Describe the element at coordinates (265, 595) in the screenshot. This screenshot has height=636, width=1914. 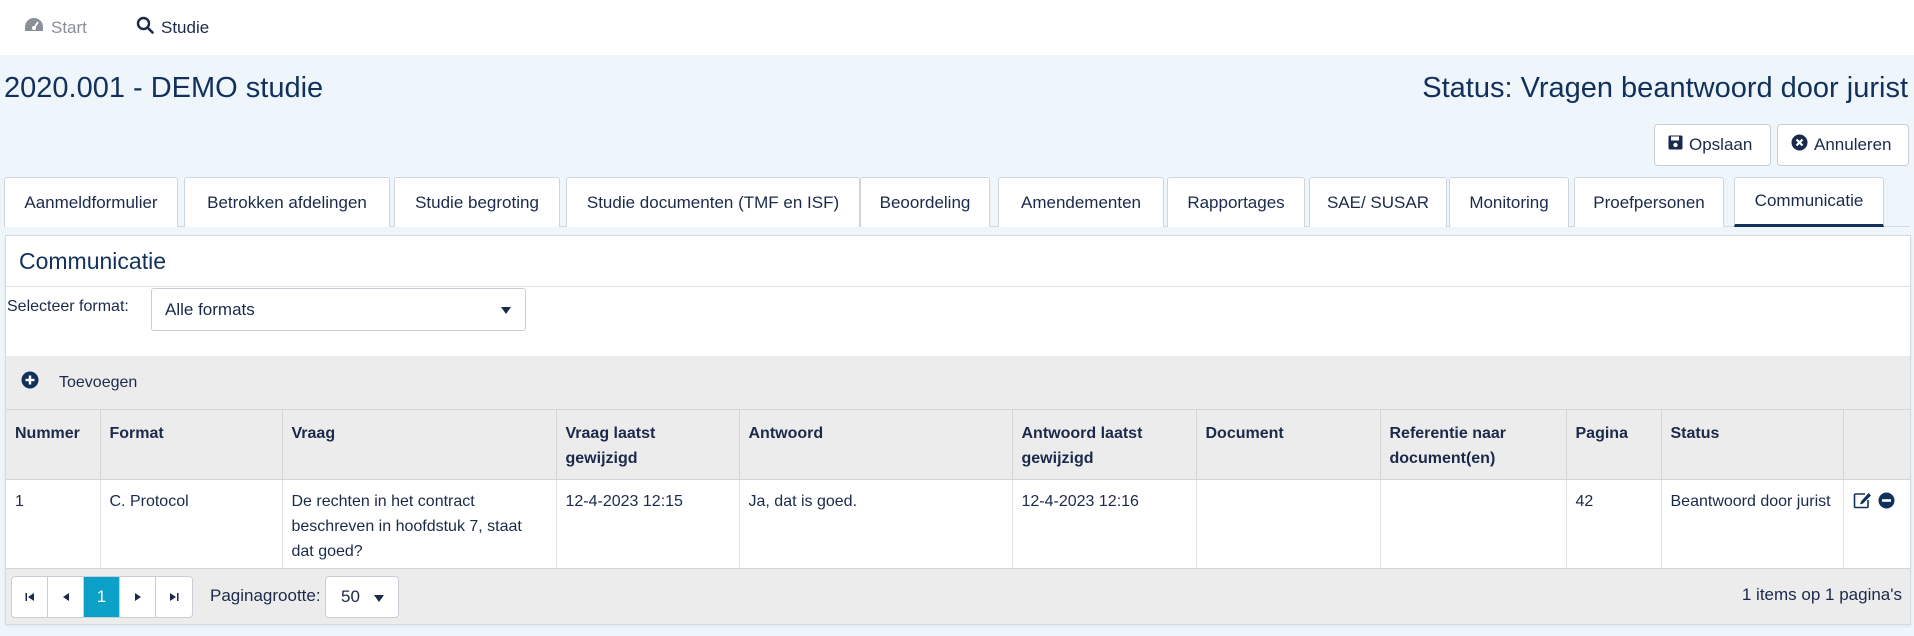
I see `page-size-label: Paginagrootte:` at that location.